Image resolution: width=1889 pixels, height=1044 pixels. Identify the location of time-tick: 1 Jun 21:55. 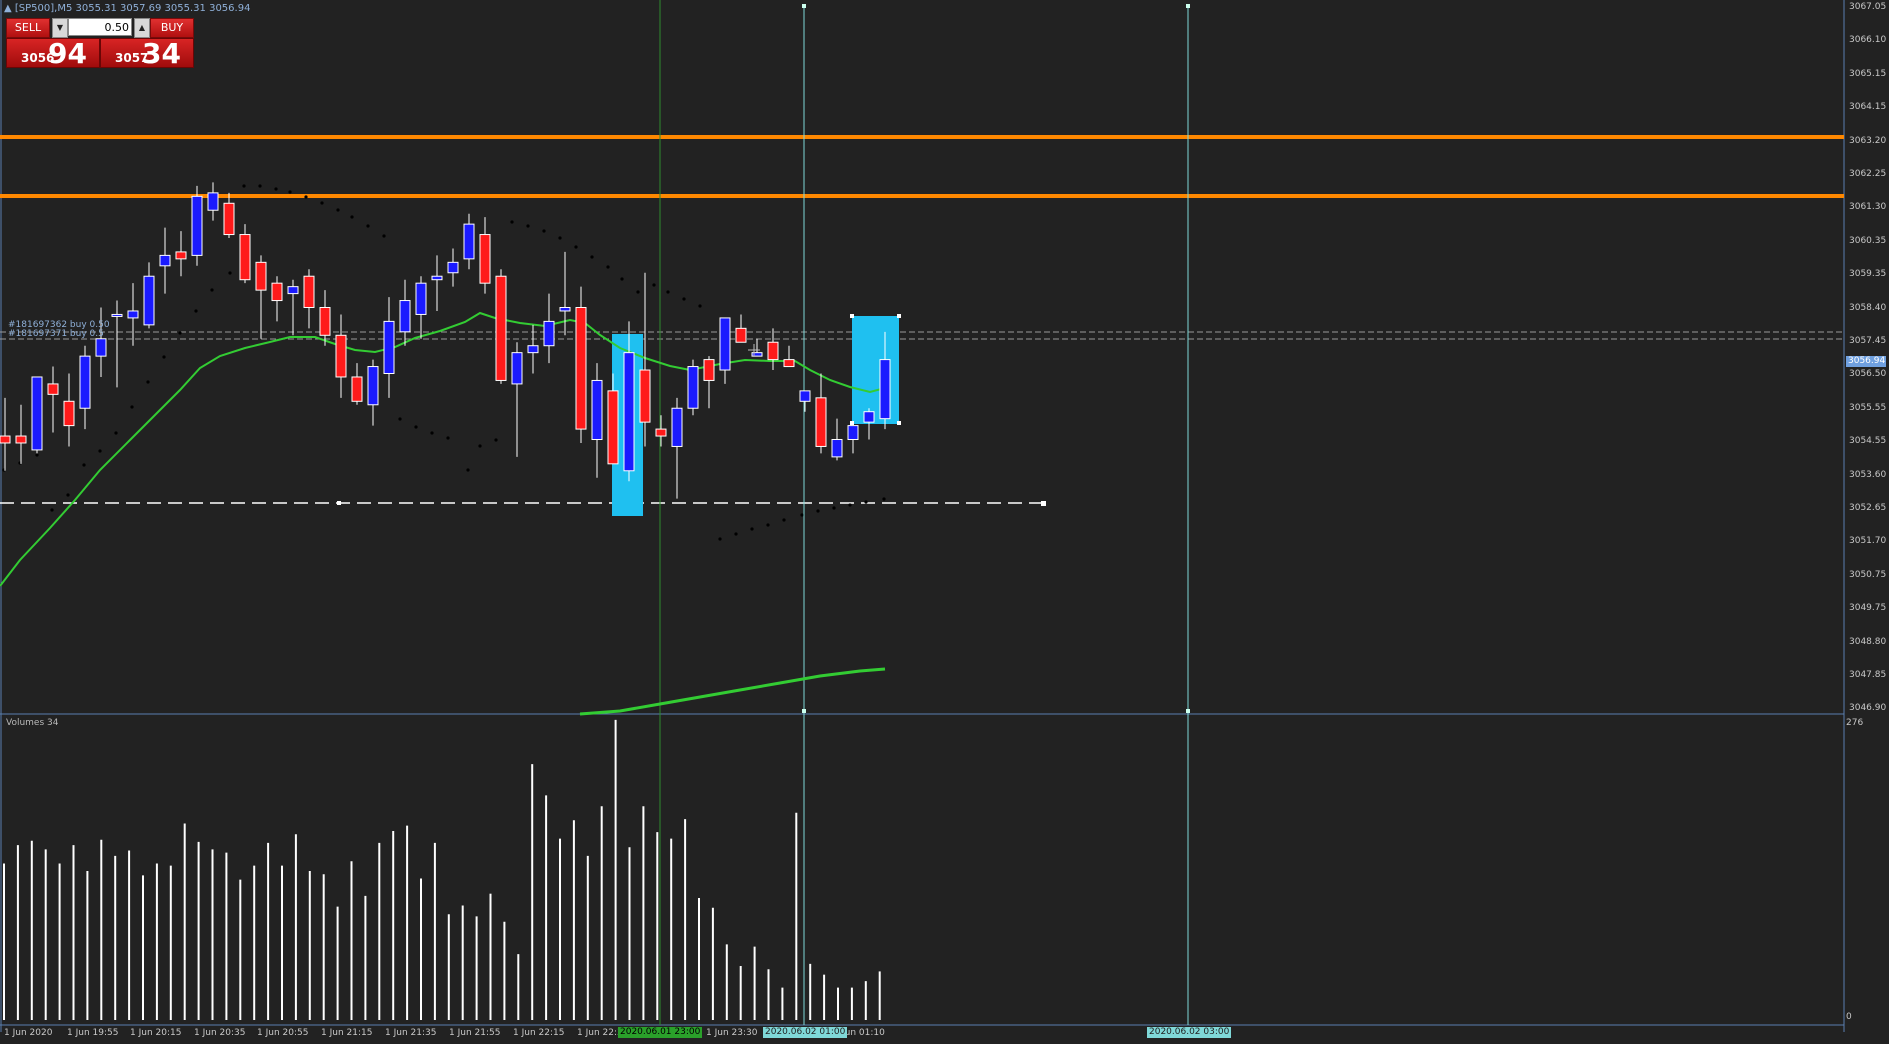
(475, 1033).